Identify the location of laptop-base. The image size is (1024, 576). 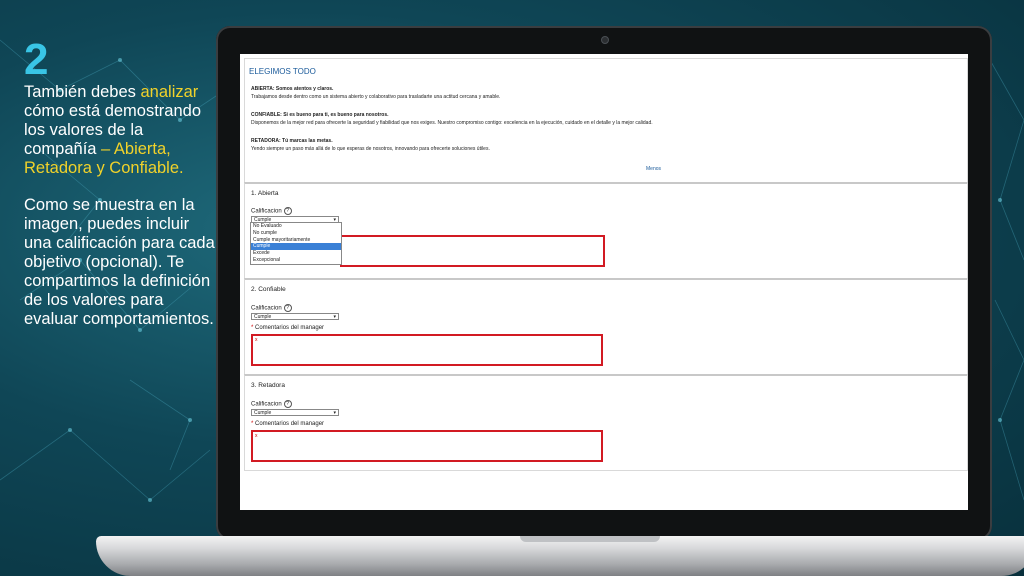
(560, 556).